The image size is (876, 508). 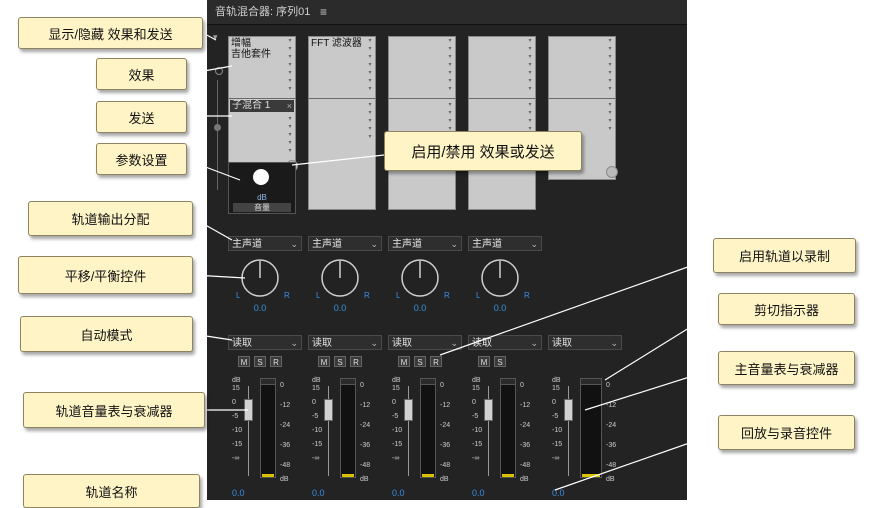 I want to click on callout-track-name: 轨道名称, so click(x=111, y=491).